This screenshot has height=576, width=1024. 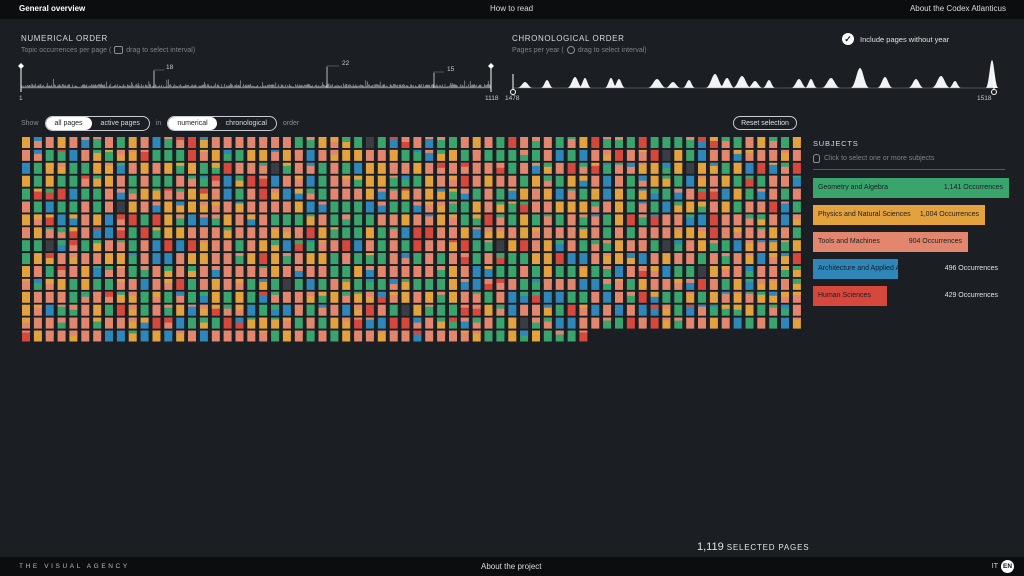 What do you see at coordinates (958, 8) in the screenshot?
I see `nav-about-codex: About the Codex Atlanticus` at bounding box center [958, 8].